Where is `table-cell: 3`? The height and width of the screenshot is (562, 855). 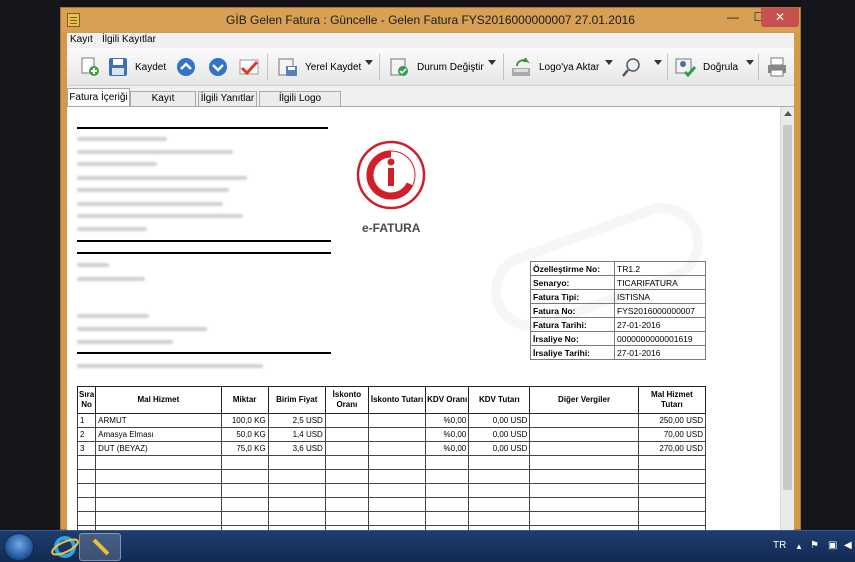 table-cell: 3 is located at coordinates (86, 448).